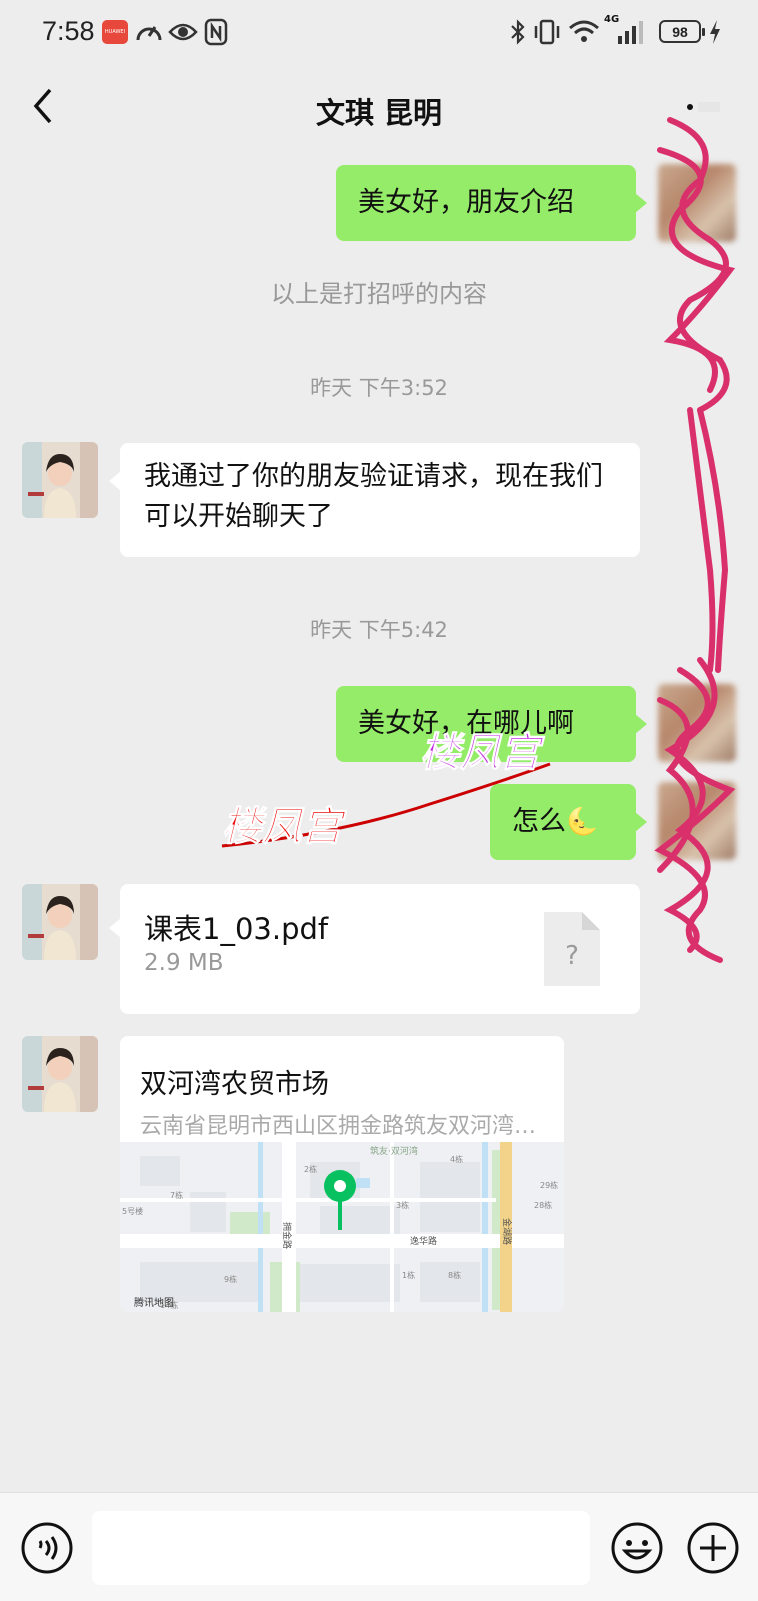 This screenshot has width=758, height=1601. What do you see at coordinates (630, 32) in the screenshot?
I see `signal-icon` at bounding box center [630, 32].